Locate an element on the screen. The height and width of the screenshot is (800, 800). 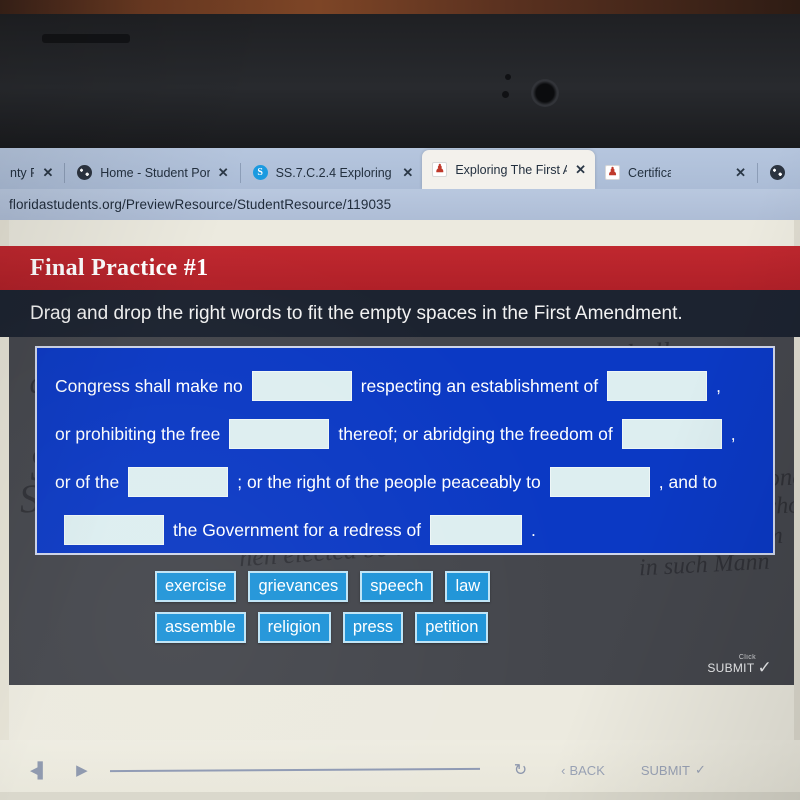
draggable-word-tile: speech is located at coordinates (397, 586).